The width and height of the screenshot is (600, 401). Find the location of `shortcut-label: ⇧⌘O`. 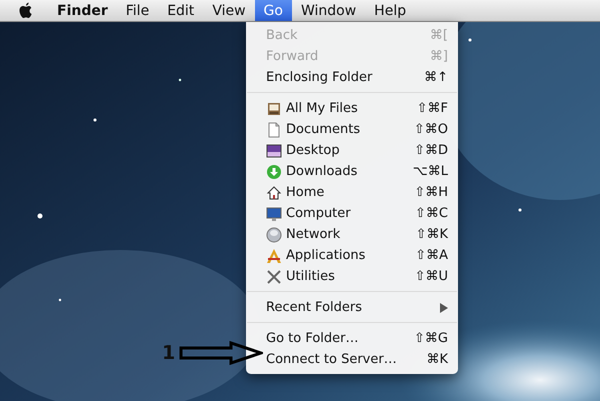

shortcut-label: ⇧⌘O is located at coordinates (431, 129).